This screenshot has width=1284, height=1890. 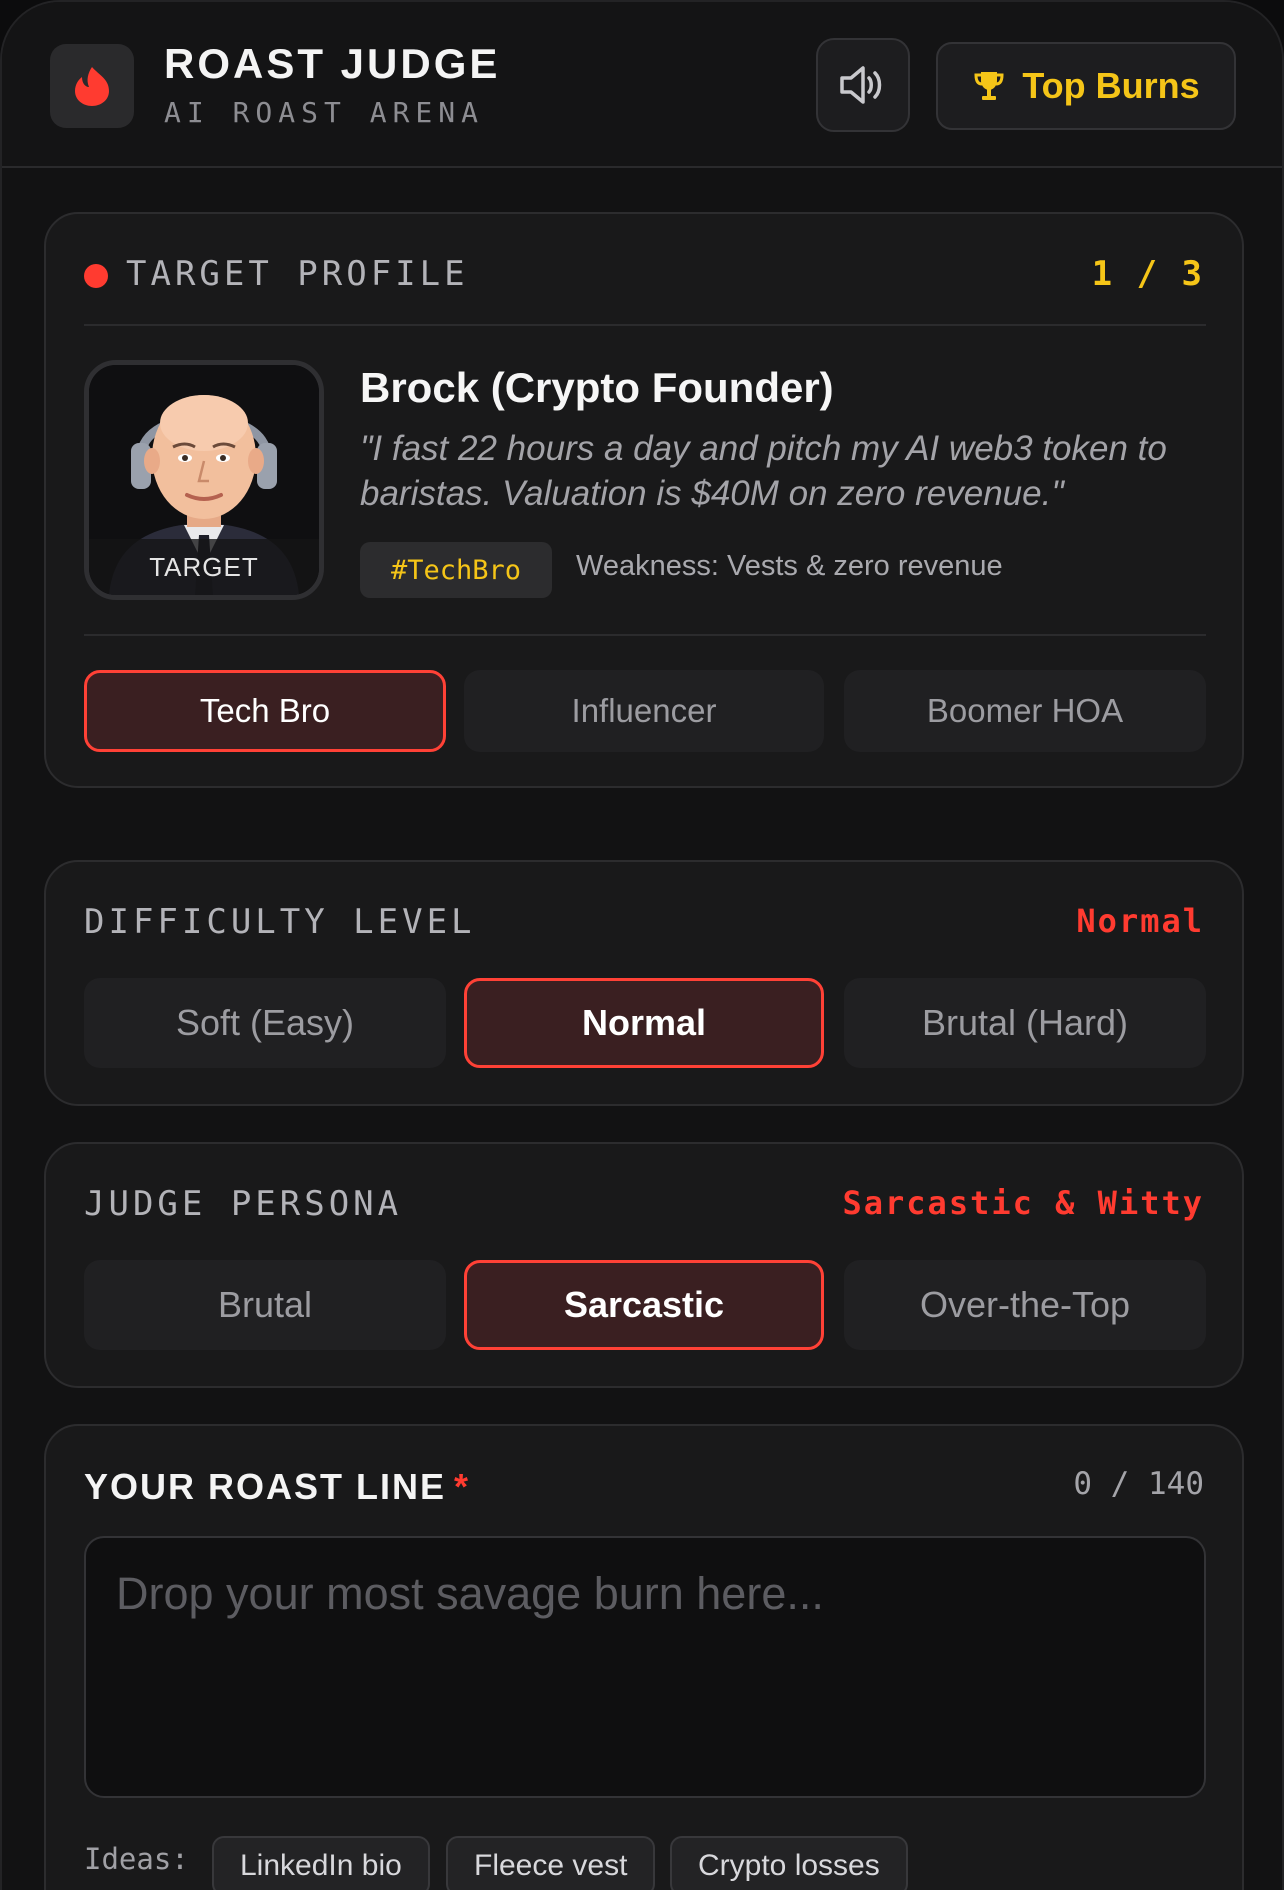 I want to click on difficulty-label: DIFFICULTY LEVEL, so click(x=280, y=922).